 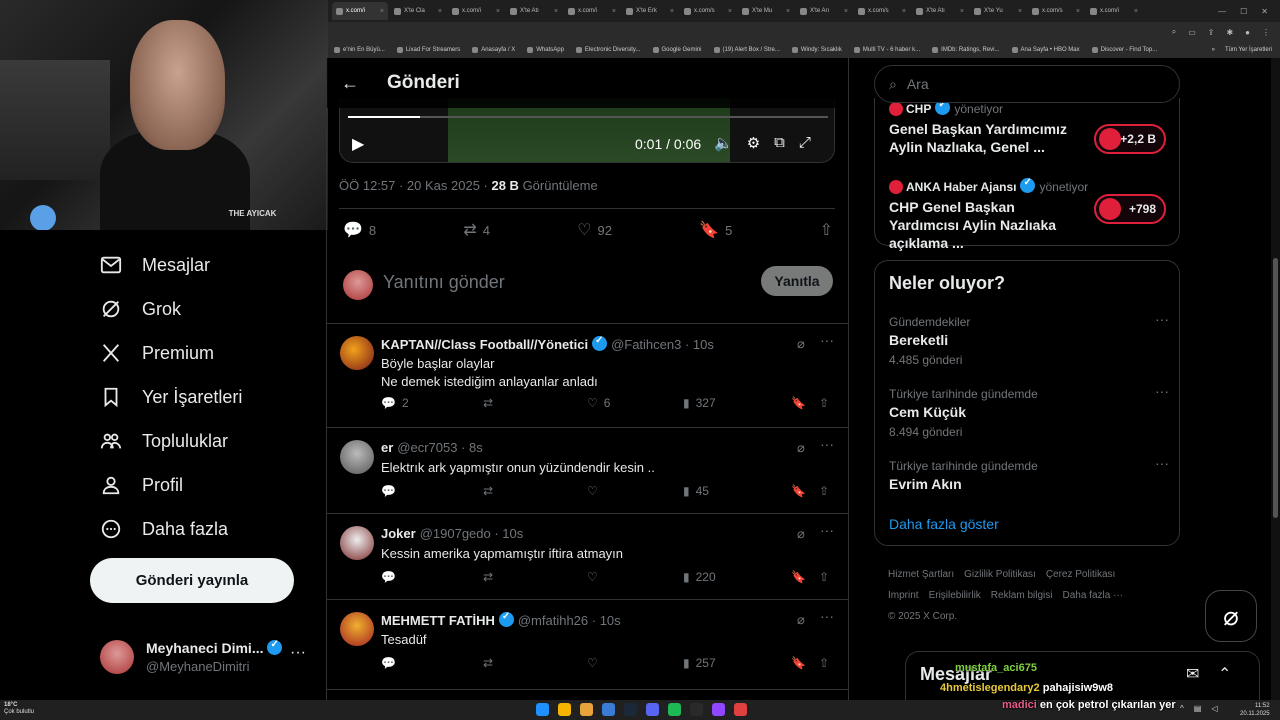 What do you see at coordinates (1130, 139) in the screenshot?
I see `live-listeners-pill: +2,2 B` at bounding box center [1130, 139].